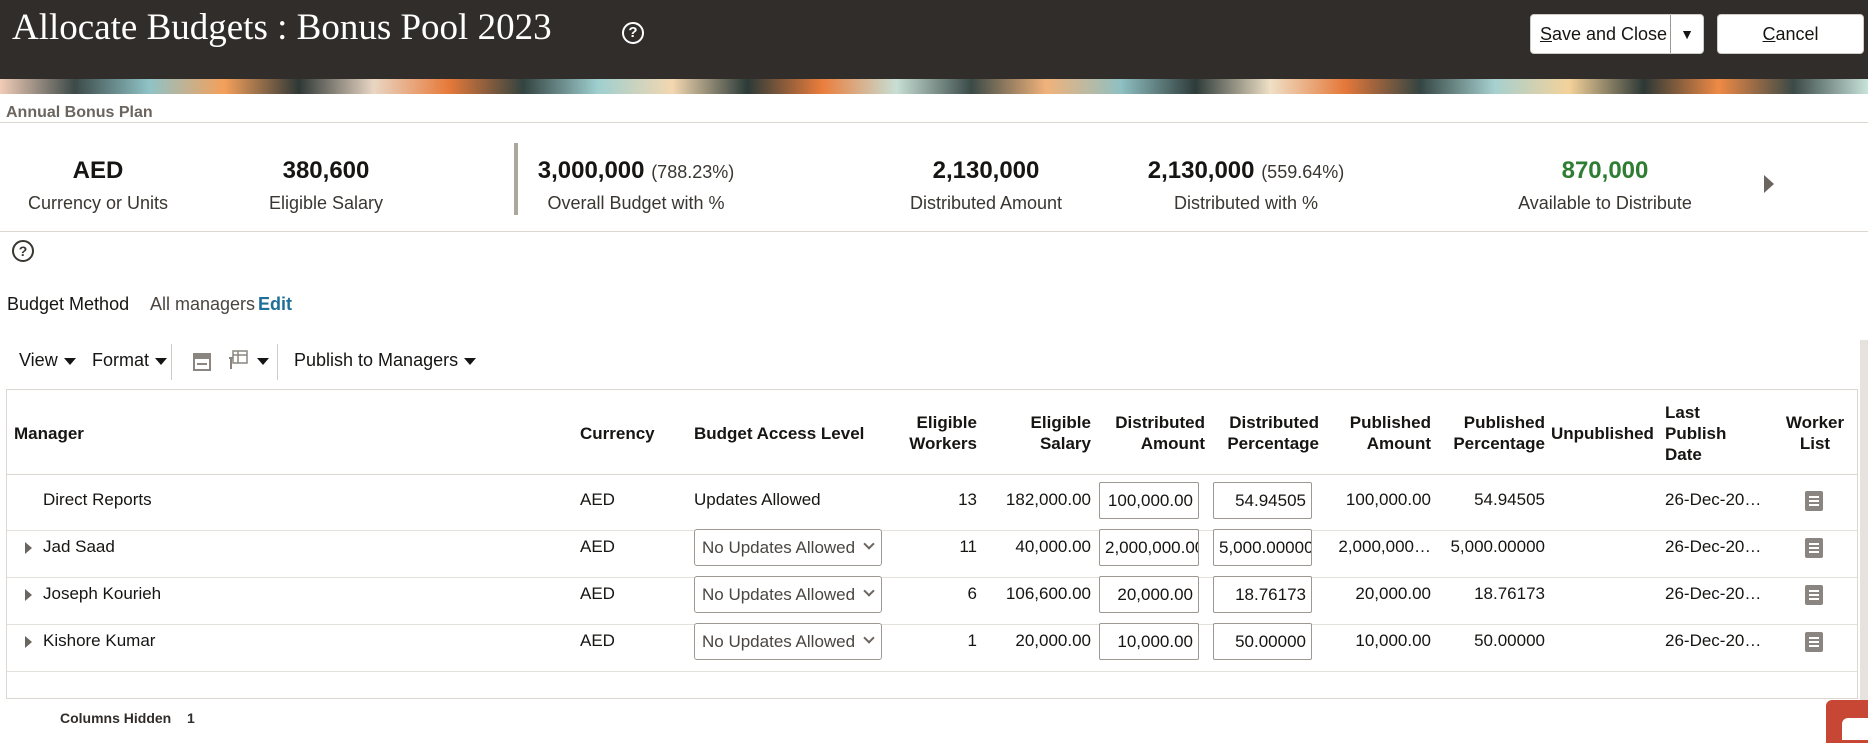  Describe the element at coordinates (1053, 640) in the screenshot. I see `row-eligible-salary: 20,000.00` at that location.